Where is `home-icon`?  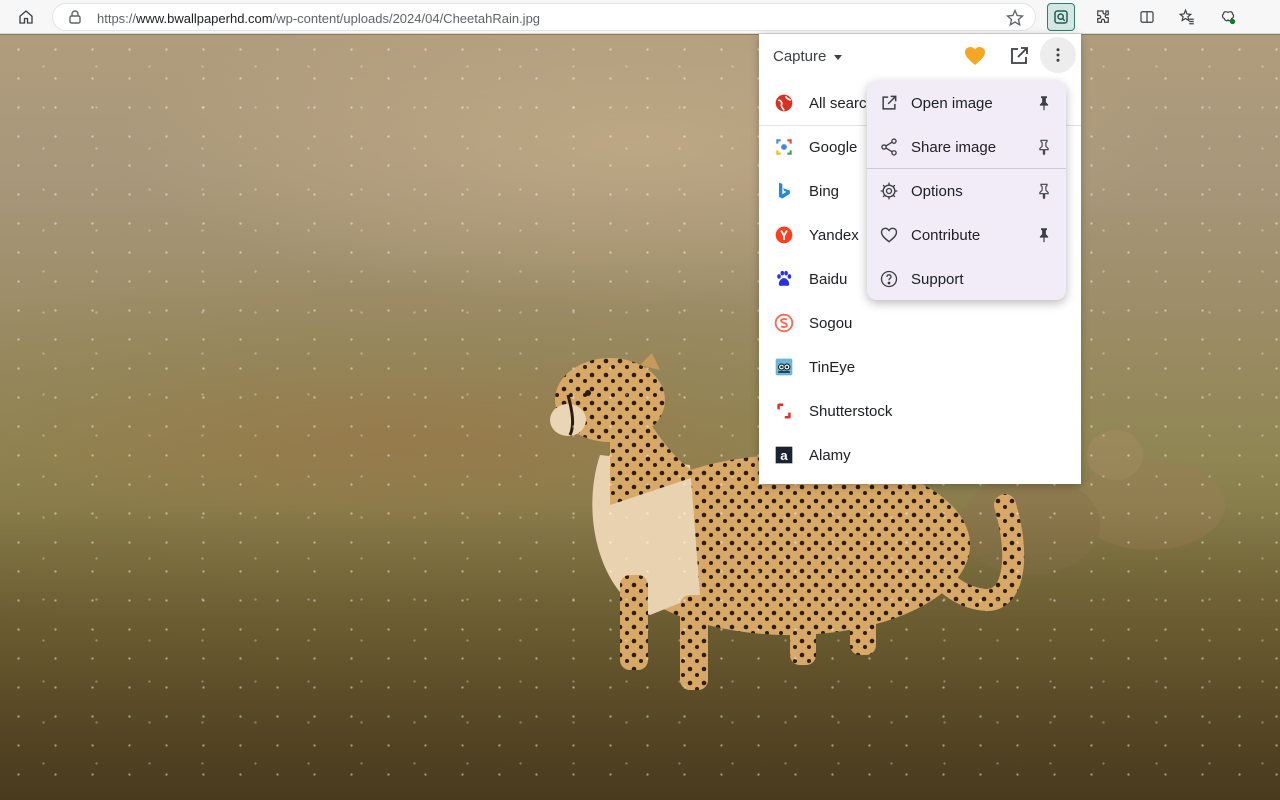 home-icon is located at coordinates (26, 17).